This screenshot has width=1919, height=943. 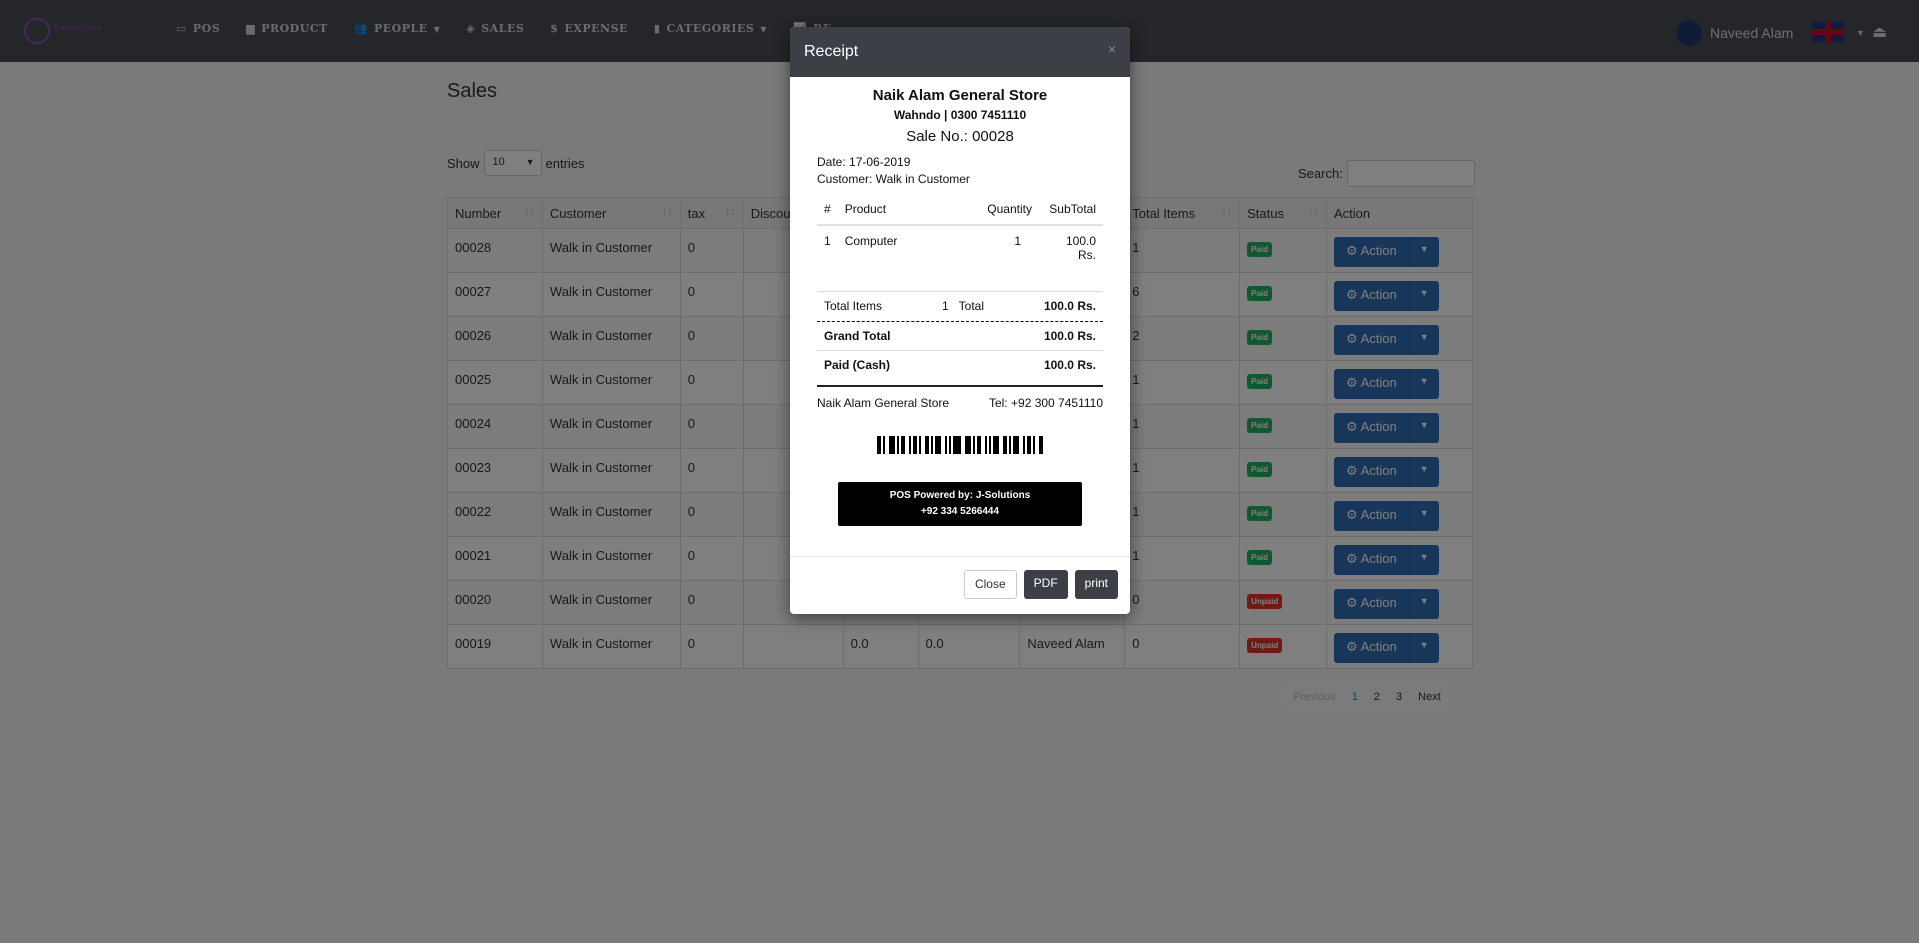 What do you see at coordinates (893, 179) in the screenshot?
I see `sale-customer: Customer: Walk in Customer` at bounding box center [893, 179].